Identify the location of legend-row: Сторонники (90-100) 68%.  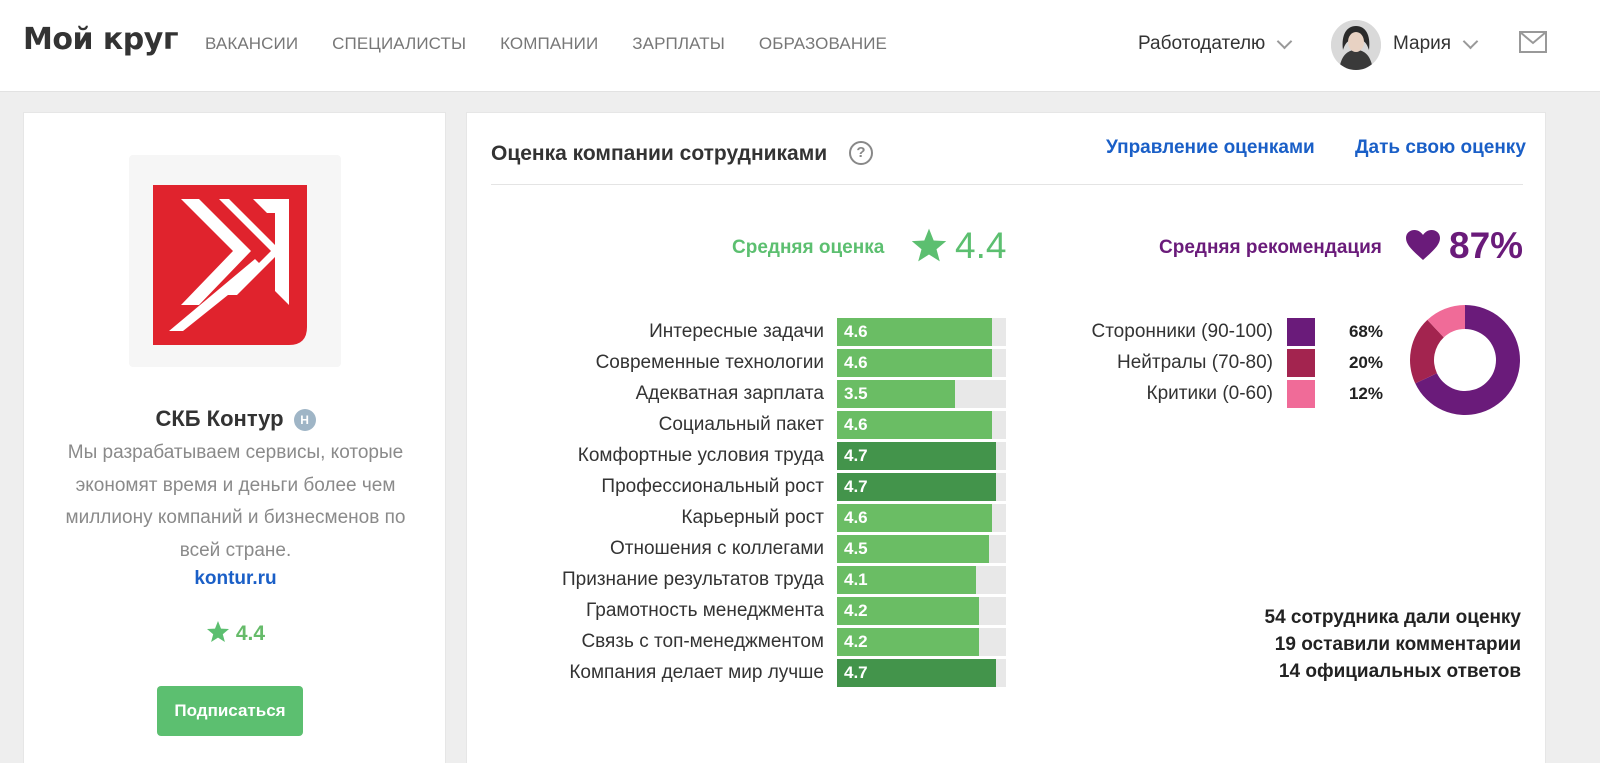
(1225, 331).